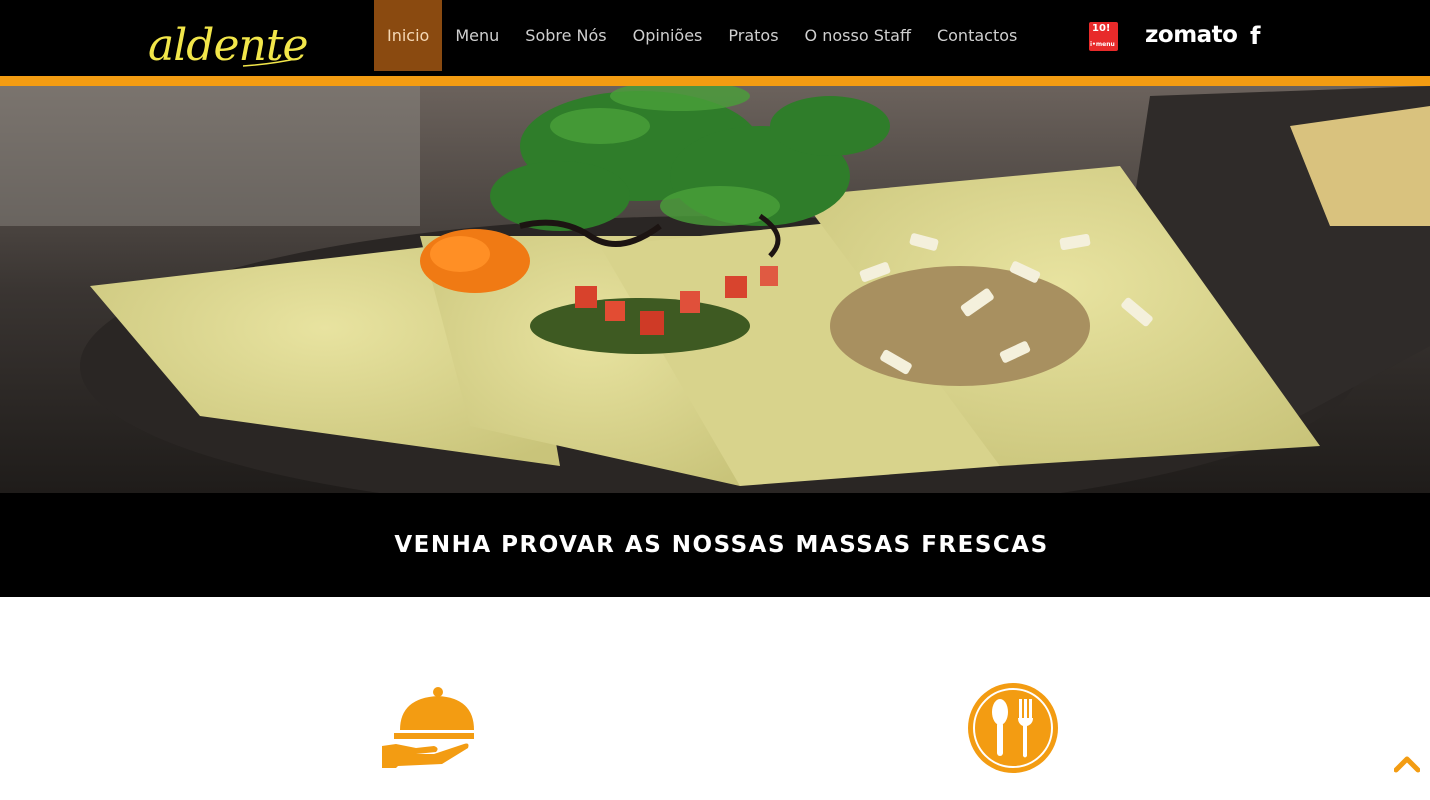 The height and width of the screenshot is (800, 1430). Describe the element at coordinates (1102, 44) in the screenshot. I see `imenu-label: i•menu` at that location.